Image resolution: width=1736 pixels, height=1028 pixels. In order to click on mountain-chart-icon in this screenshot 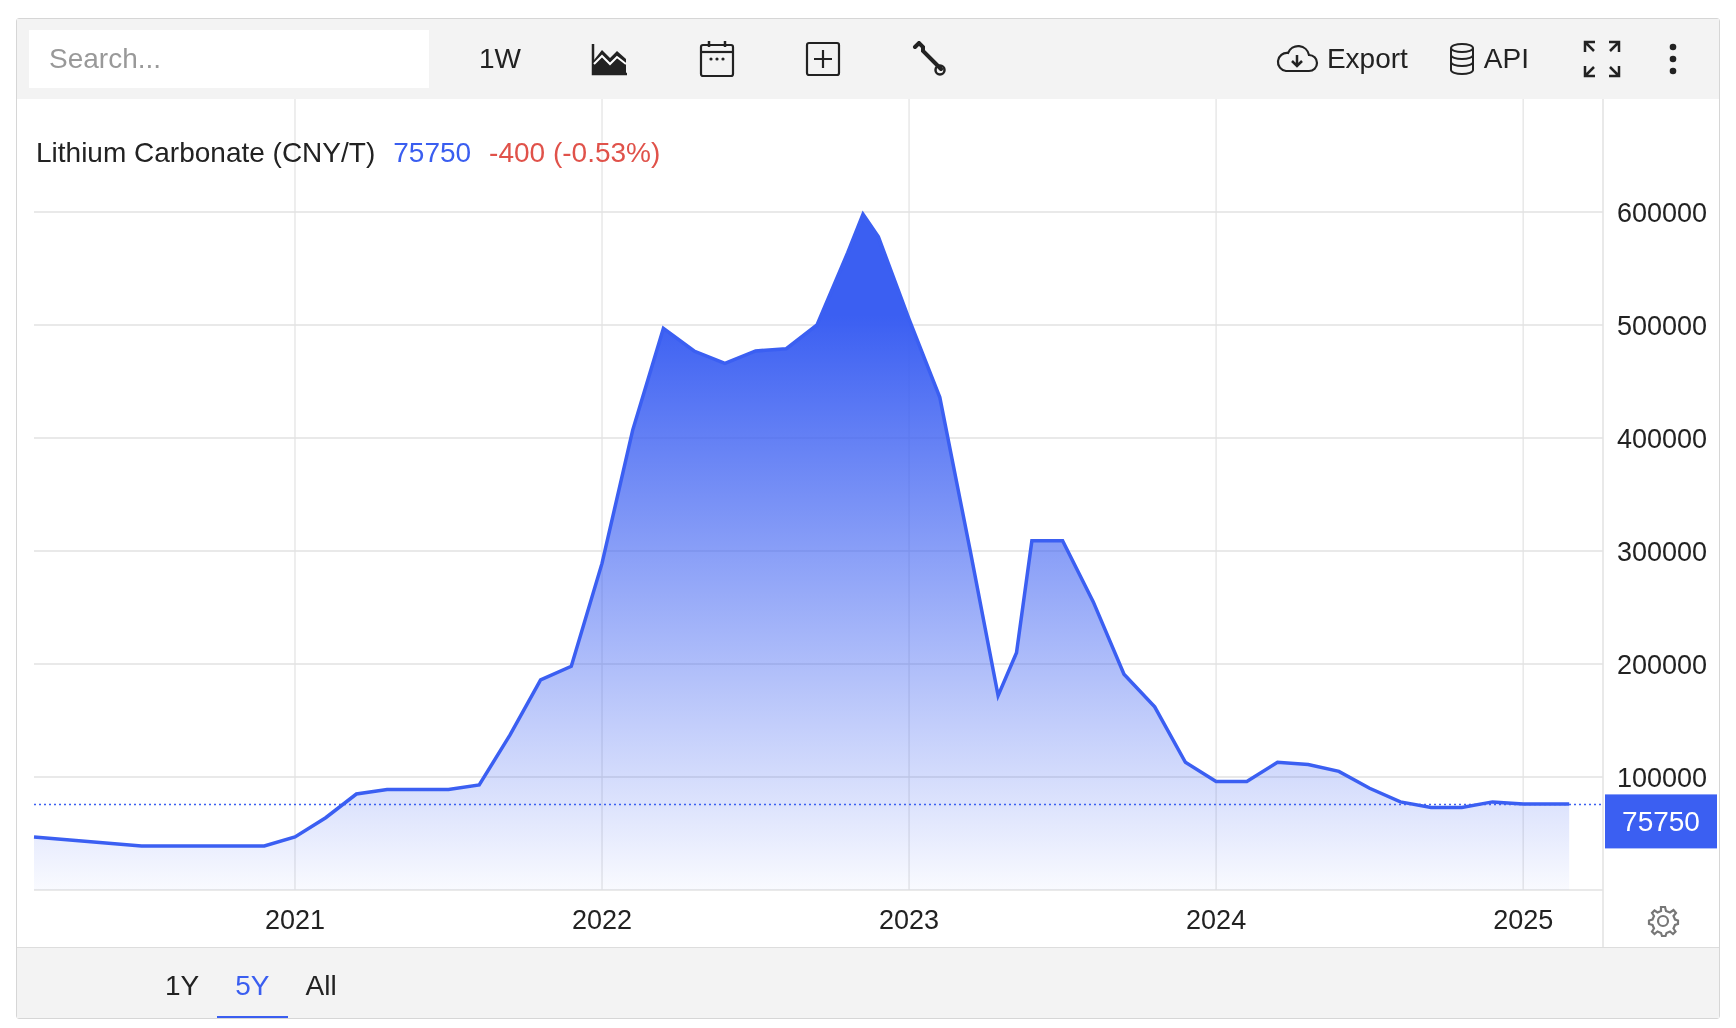, I will do `click(610, 59)`.